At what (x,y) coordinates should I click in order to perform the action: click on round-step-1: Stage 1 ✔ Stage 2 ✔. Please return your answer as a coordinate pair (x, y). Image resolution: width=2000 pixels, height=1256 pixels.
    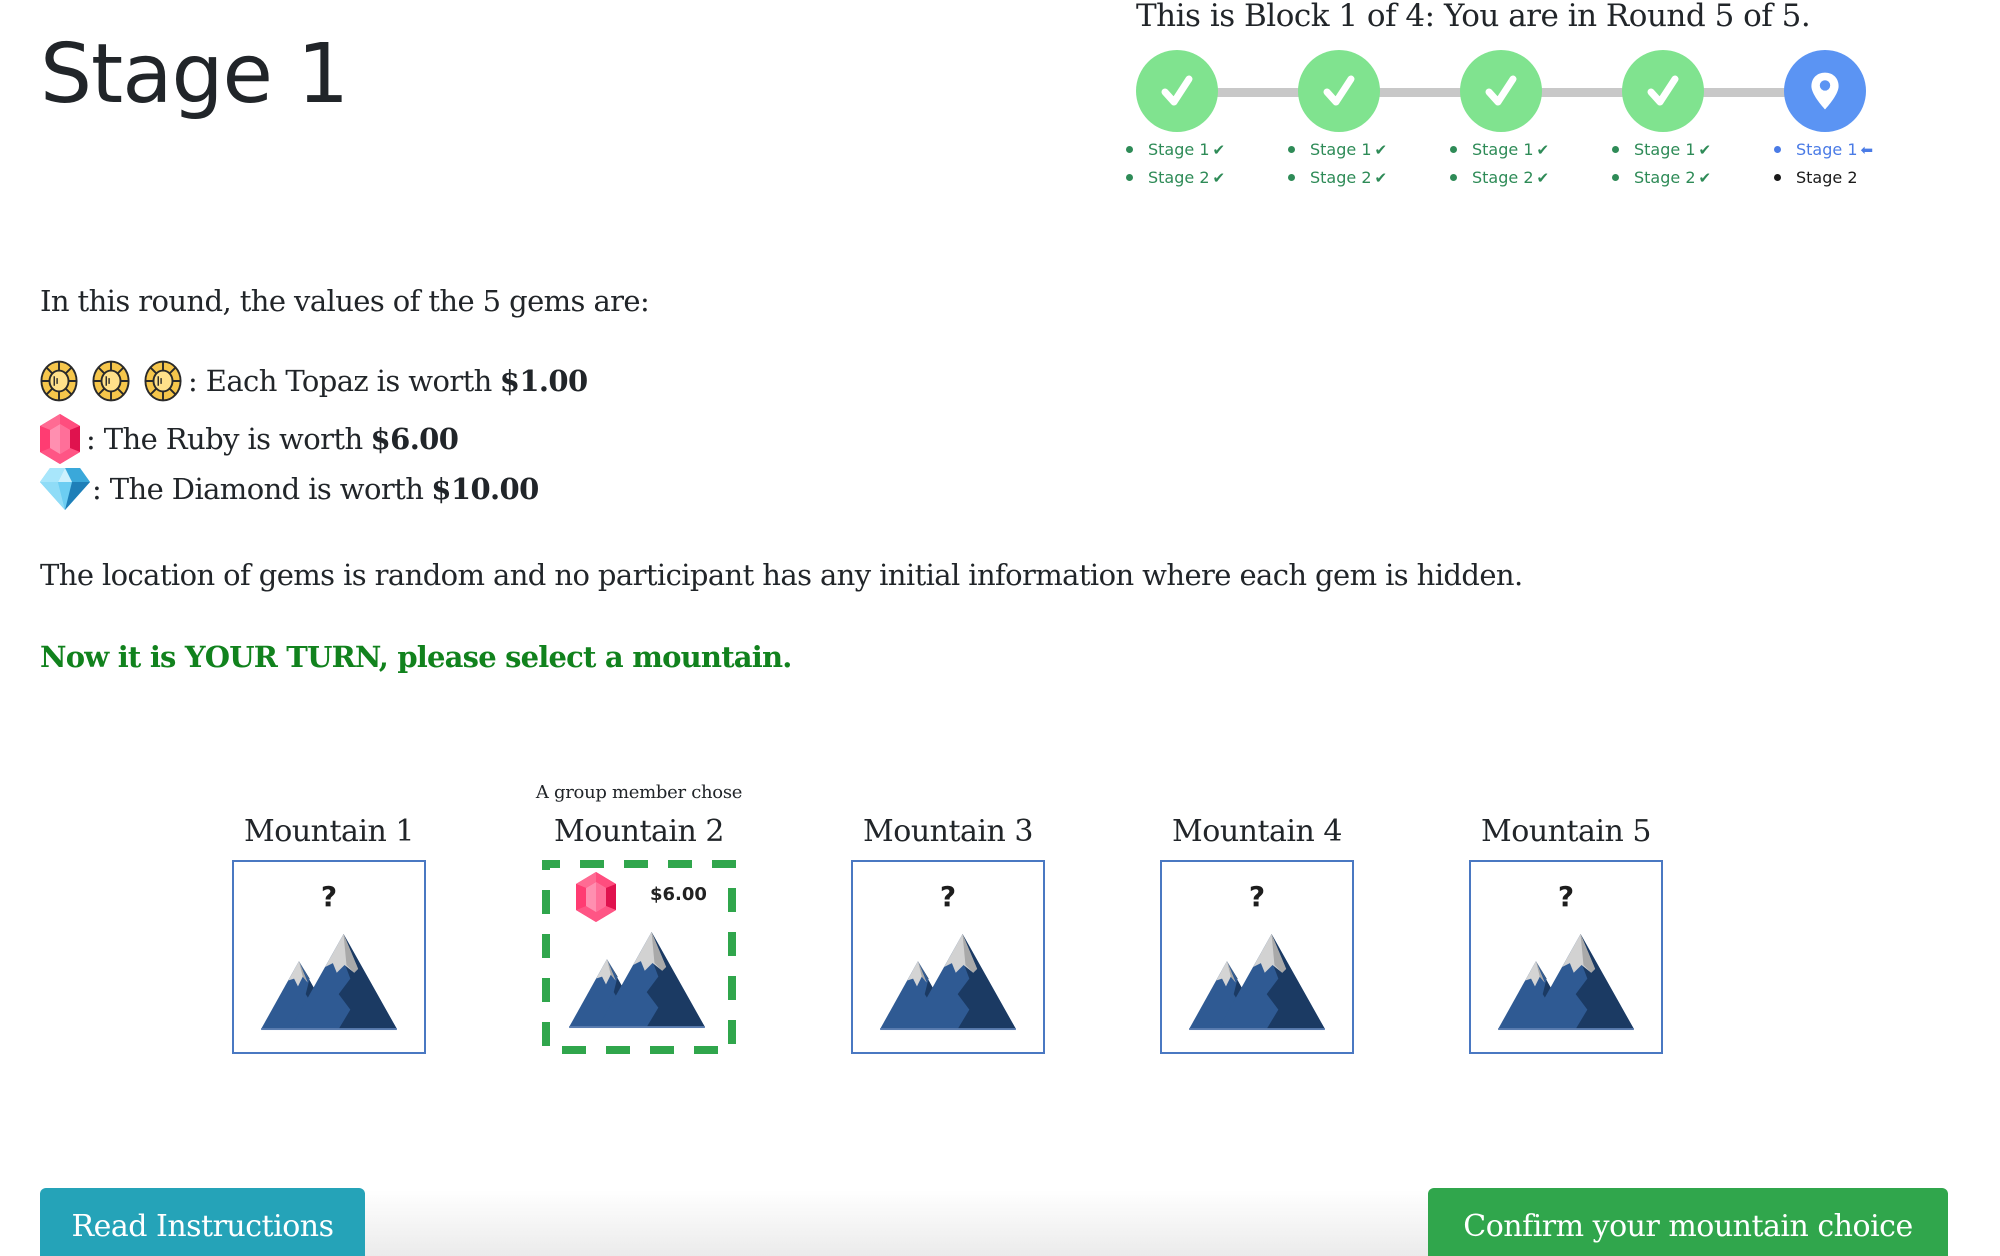
    Looking at the image, I should click on (1175, 118).